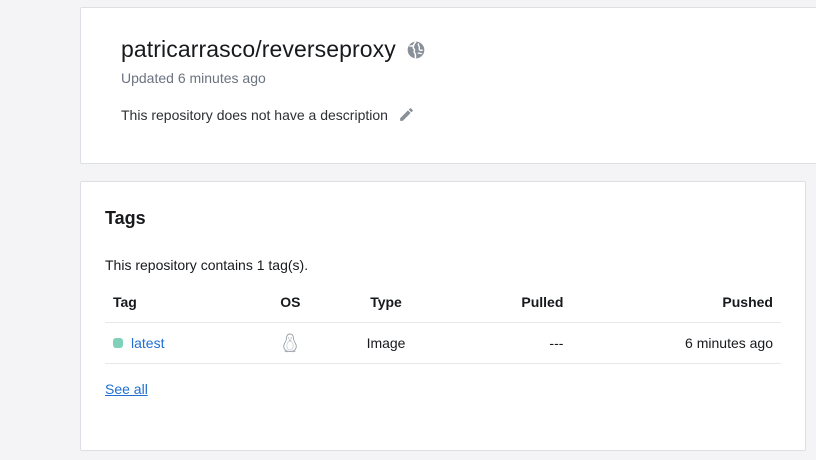  Describe the element at coordinates (672, 302) in the screenshot. I see `column-header-pushed: Pushed` at that location.